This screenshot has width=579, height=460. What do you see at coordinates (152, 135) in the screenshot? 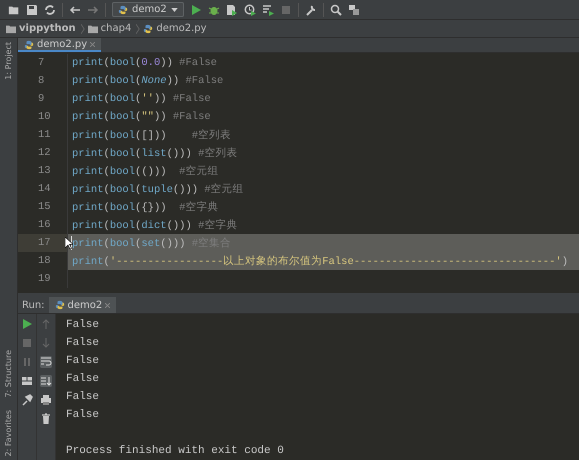
I see `code-line: print(bool([])) #空列表` at bounding box center [152, 135].